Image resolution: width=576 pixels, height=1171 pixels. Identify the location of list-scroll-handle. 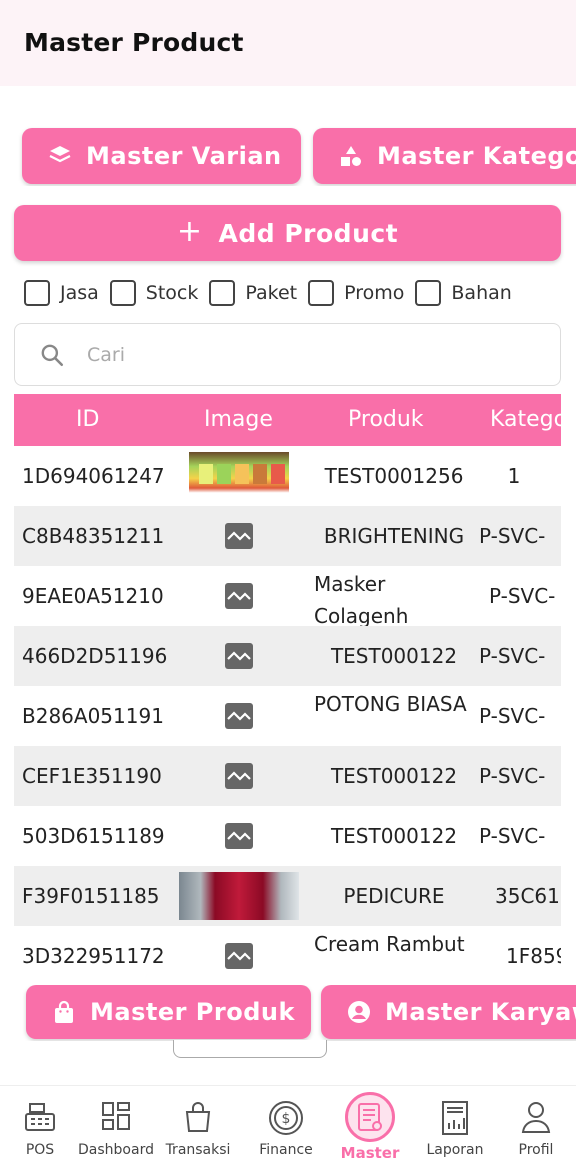
(250, 1049).